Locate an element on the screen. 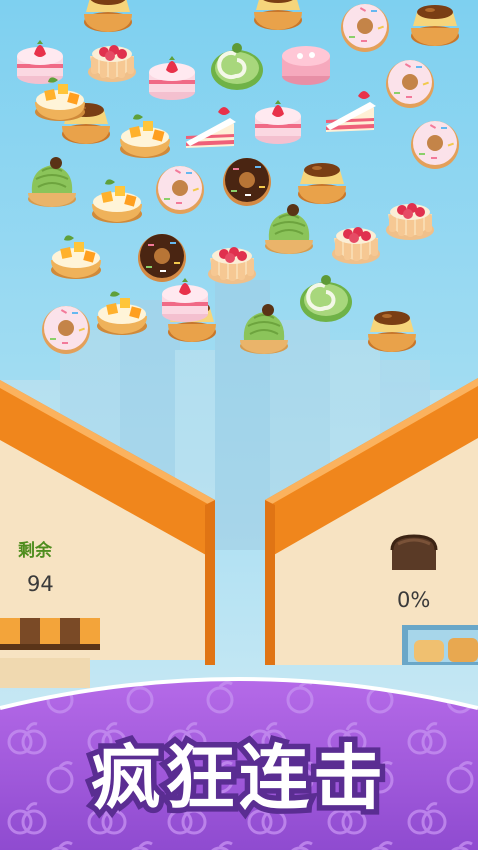  dessert-pink-mousse-icon is located at coordinates (306, 65).